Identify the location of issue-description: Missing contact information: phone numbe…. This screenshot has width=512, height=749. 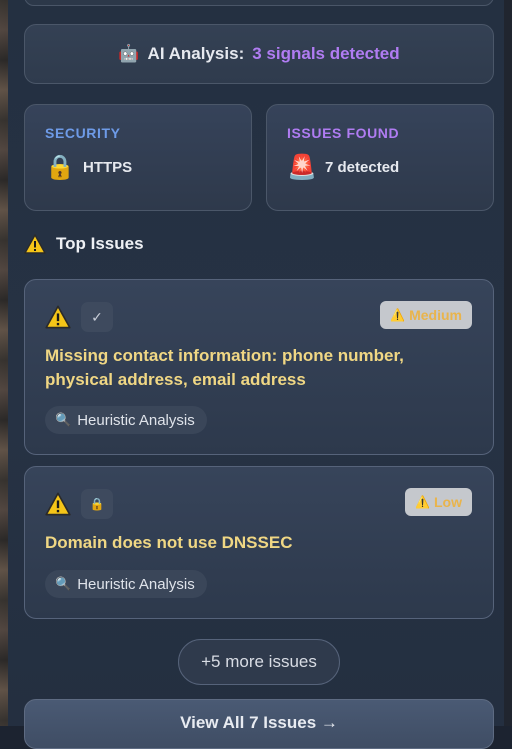
(224, 367).